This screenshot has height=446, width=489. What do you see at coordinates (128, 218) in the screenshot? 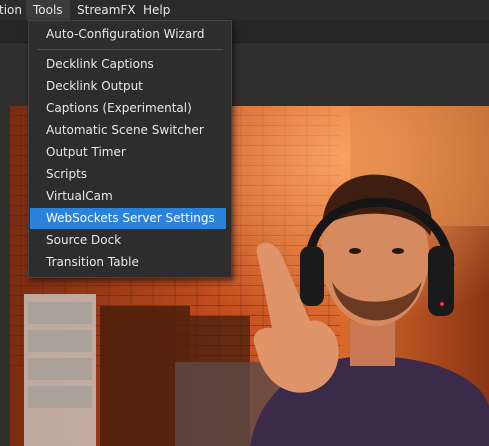
I see `menu-item-websockets-server-settings: WebSockets Server Settings` at bounding box center [128, 218].